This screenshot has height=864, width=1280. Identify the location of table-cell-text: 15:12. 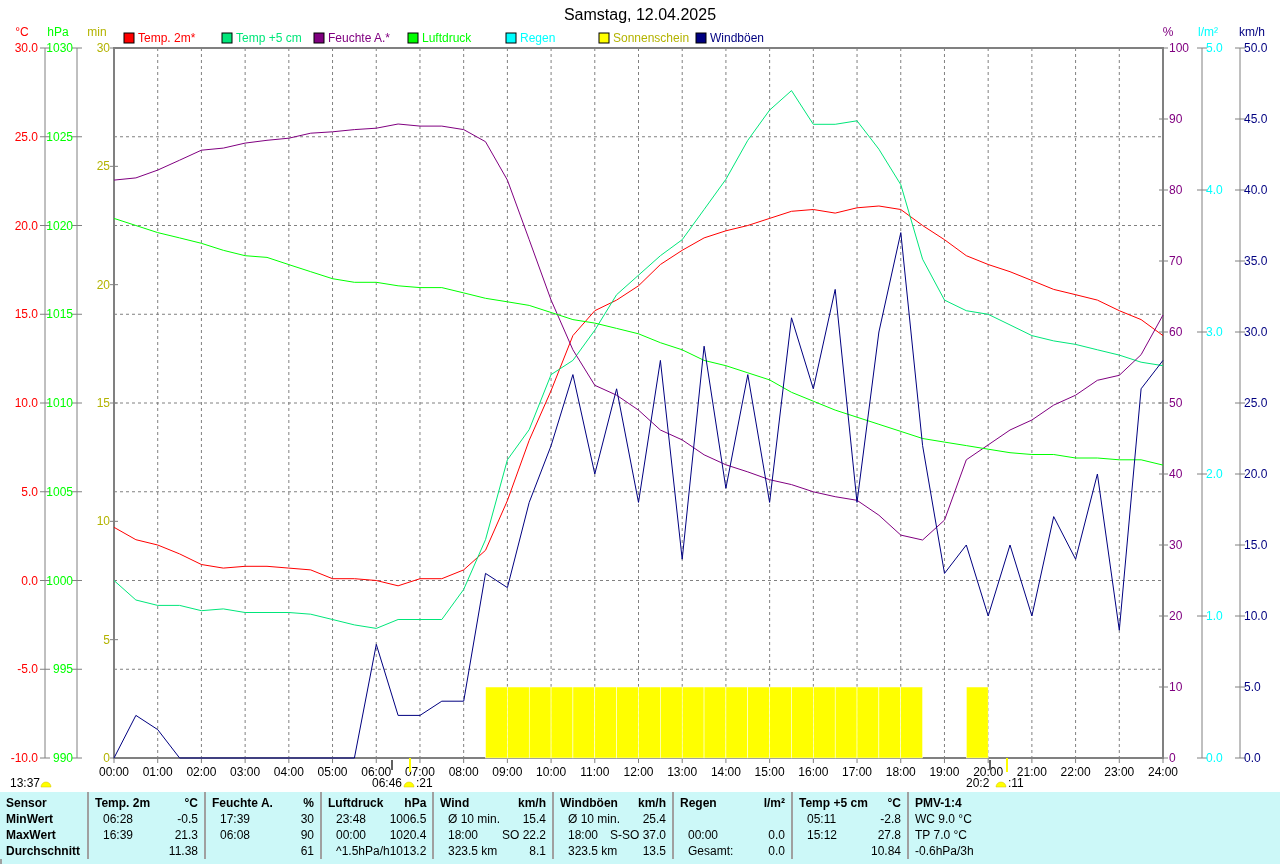
(822, 835).